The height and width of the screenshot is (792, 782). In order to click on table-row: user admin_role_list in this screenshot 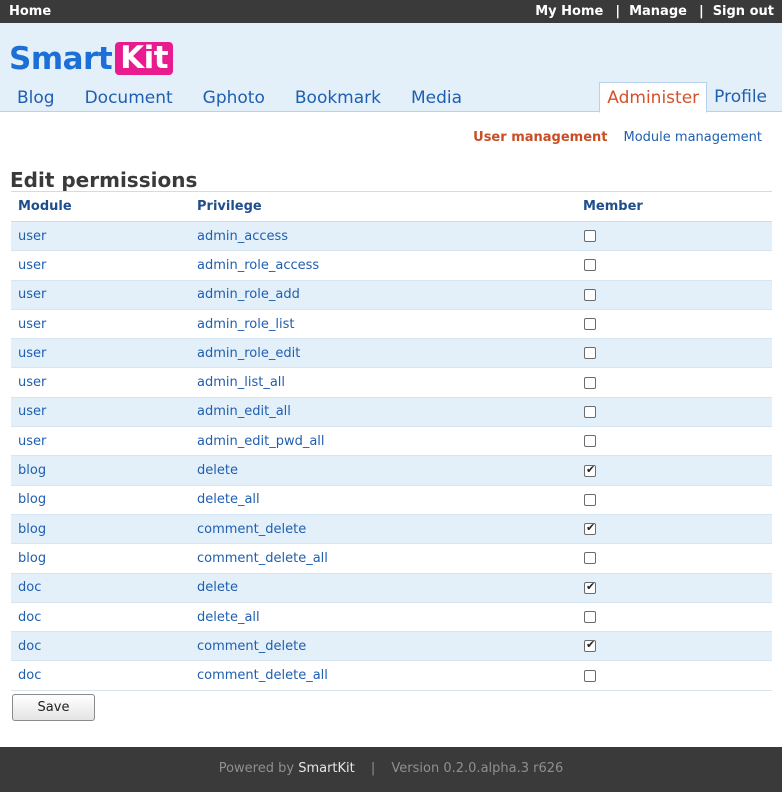, I will do `click(391, 324)`.